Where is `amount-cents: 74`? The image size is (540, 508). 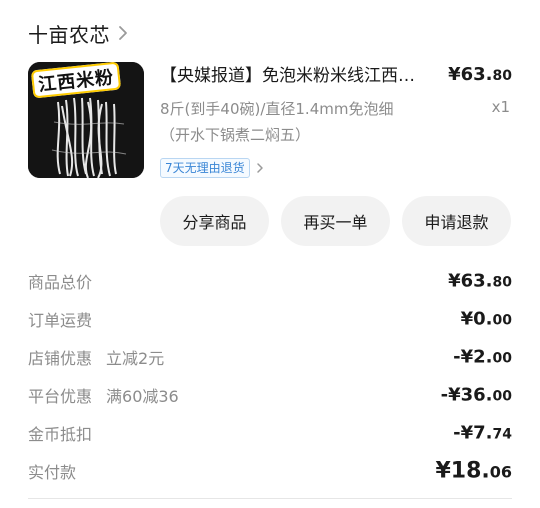
amount-cents: 74 is located at coordinates (502, 434).